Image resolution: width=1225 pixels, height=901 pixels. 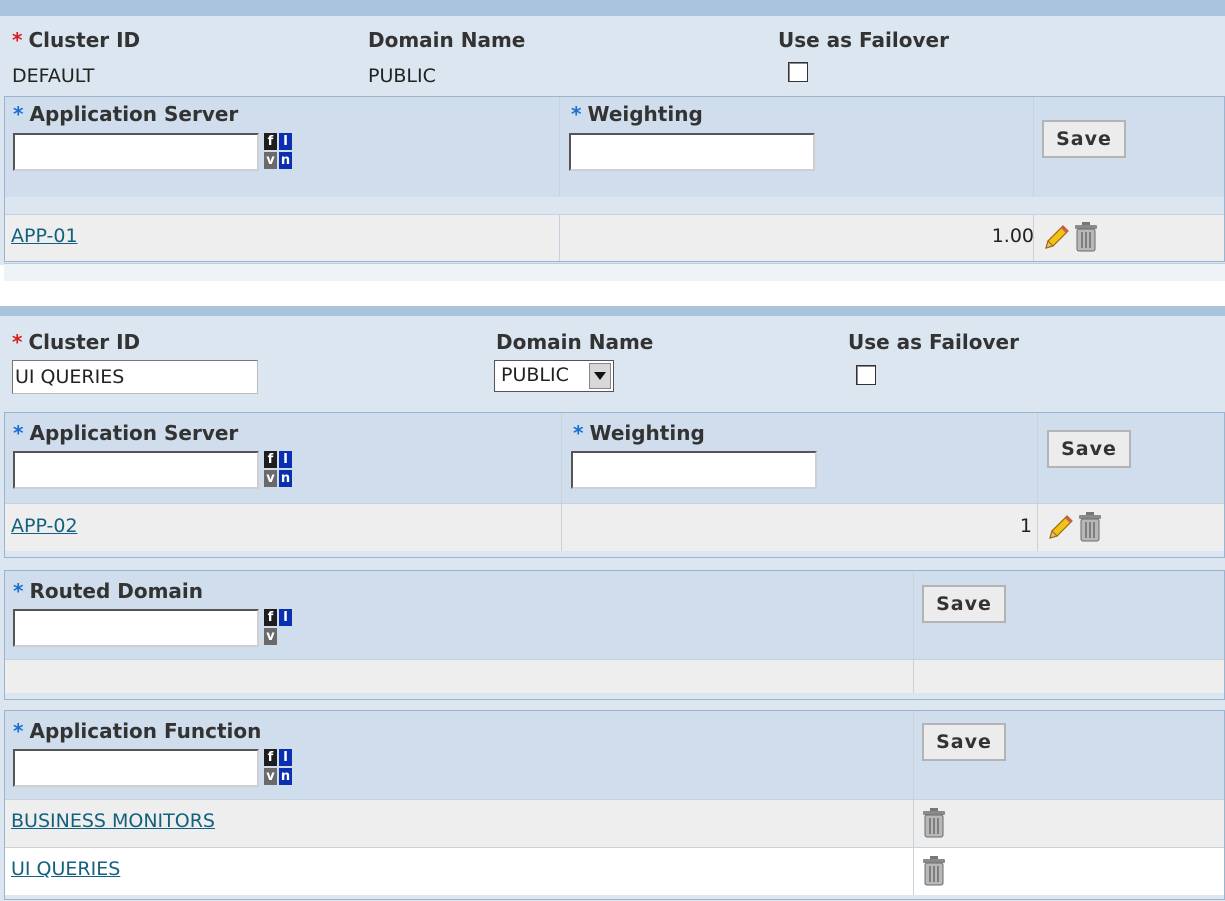 What do you see at coordinates (614, 823) in the screenshot?
I see `table-row: BUSINESS MONITORS` at bounding box center [614, 823].